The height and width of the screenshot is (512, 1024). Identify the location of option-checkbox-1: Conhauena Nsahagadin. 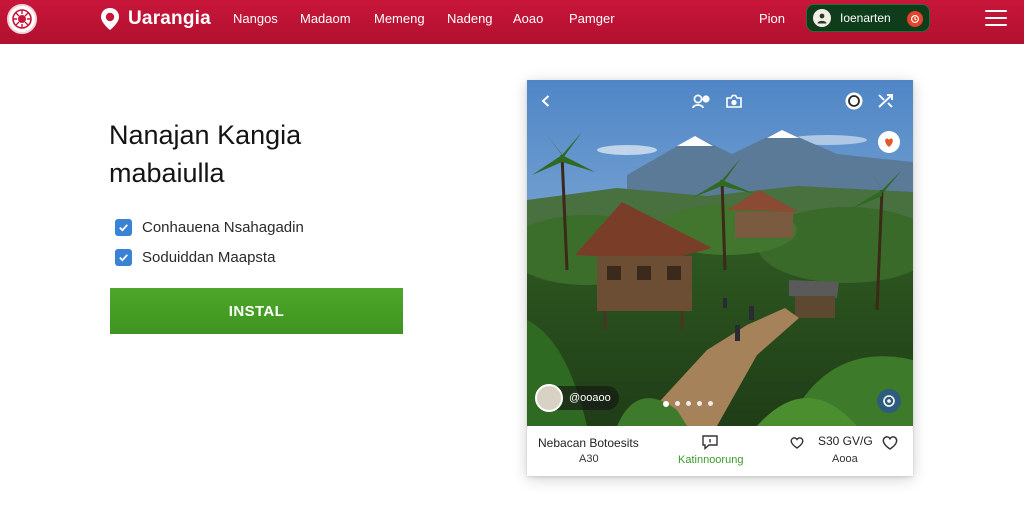
(209, 227).